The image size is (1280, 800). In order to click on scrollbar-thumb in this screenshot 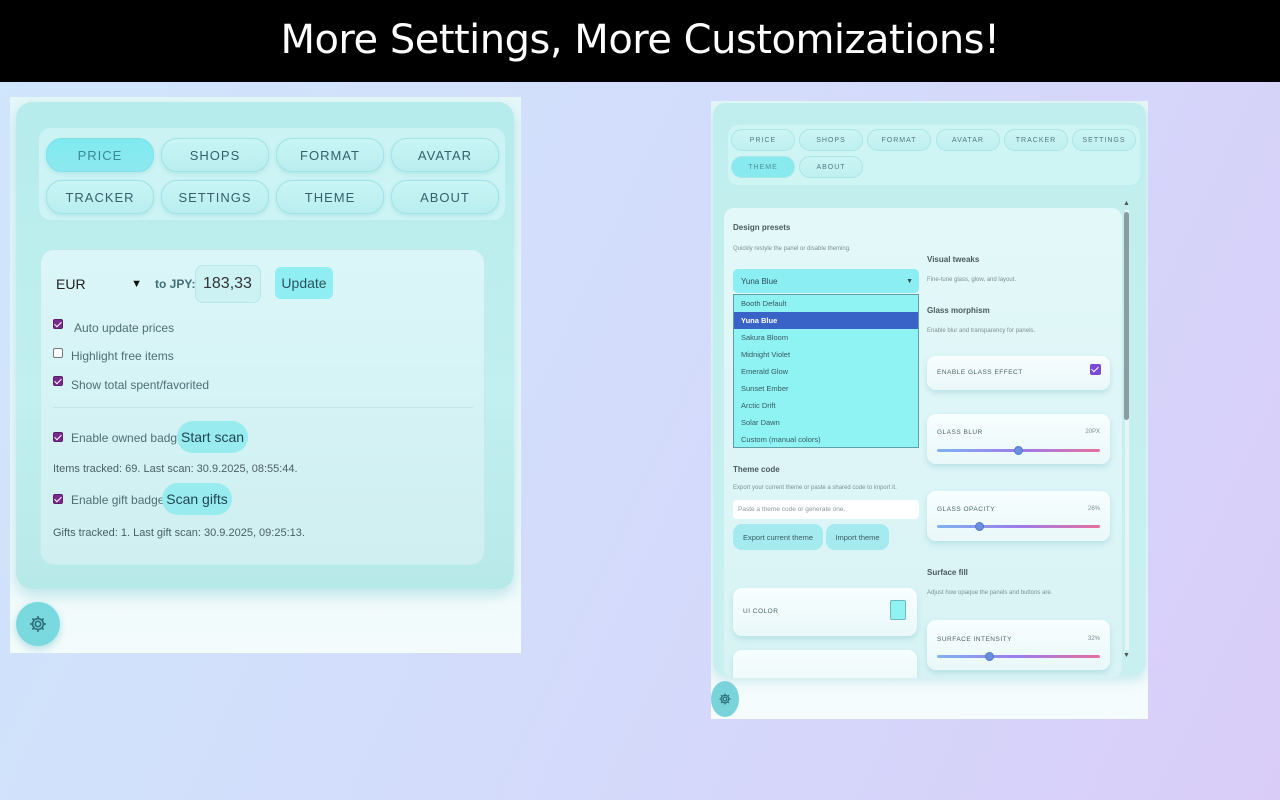, I will do `click(1126, 316)`.